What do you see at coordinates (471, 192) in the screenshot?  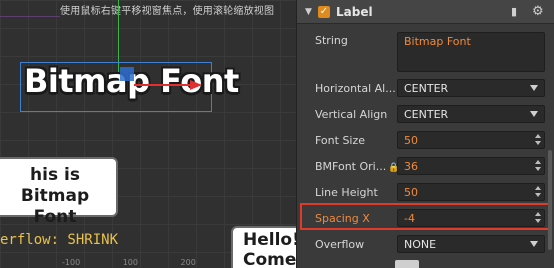 I see `line-height-field: 50` at bounding box center [471, 192].